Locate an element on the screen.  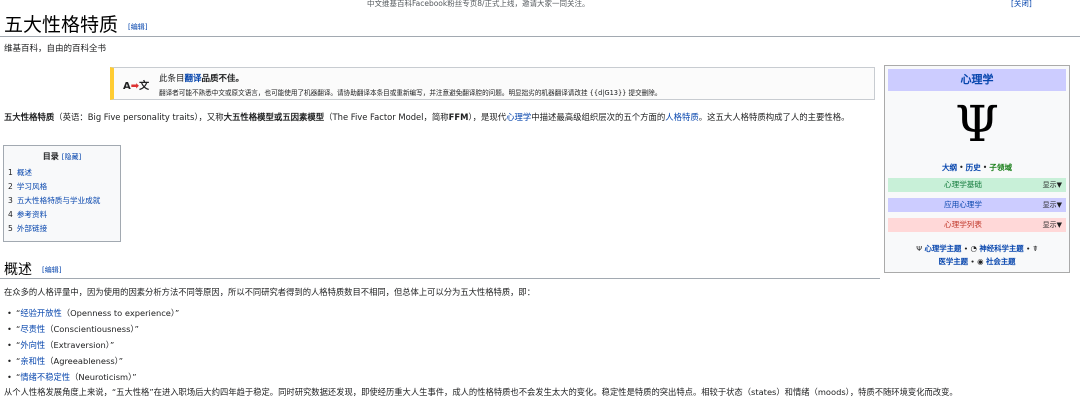
notice-headline: 此条目翻译品质不佳。 is located at coordinates (202, 79).